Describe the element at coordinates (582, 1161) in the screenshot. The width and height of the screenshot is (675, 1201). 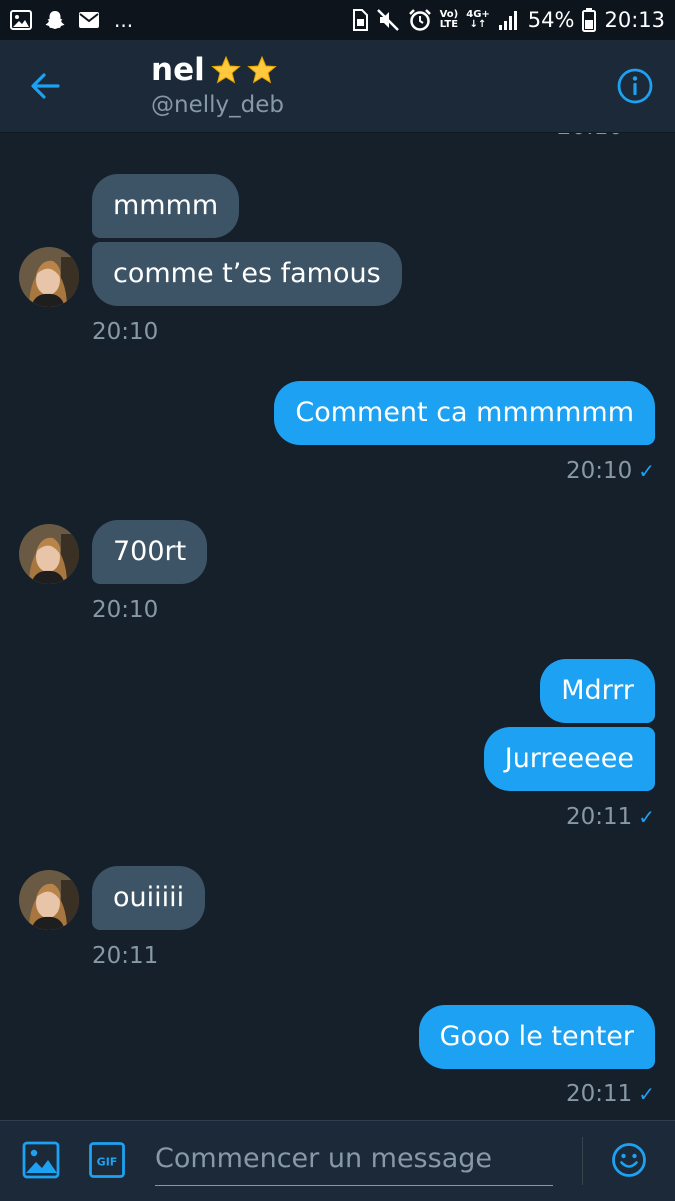
I see `composer-divider` at that location.